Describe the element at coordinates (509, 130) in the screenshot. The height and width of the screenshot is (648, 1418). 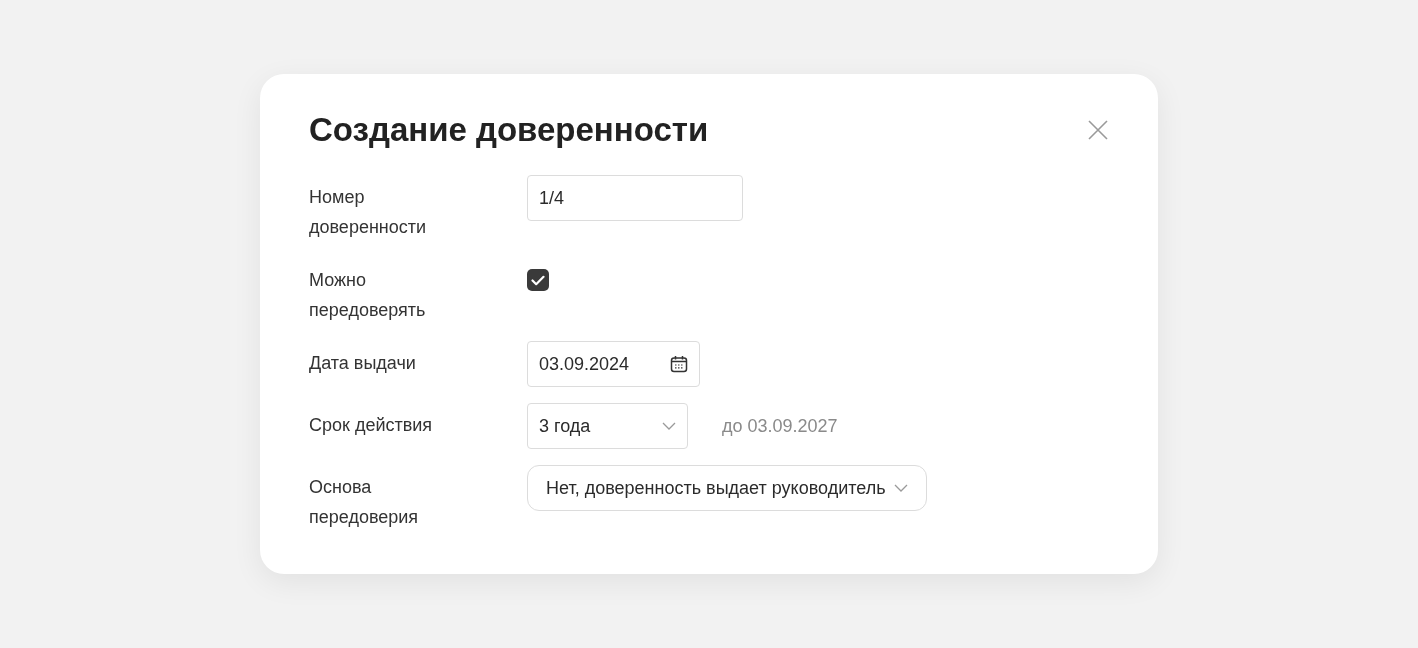
I see `dialog-title: Создание доверенности` at that location.